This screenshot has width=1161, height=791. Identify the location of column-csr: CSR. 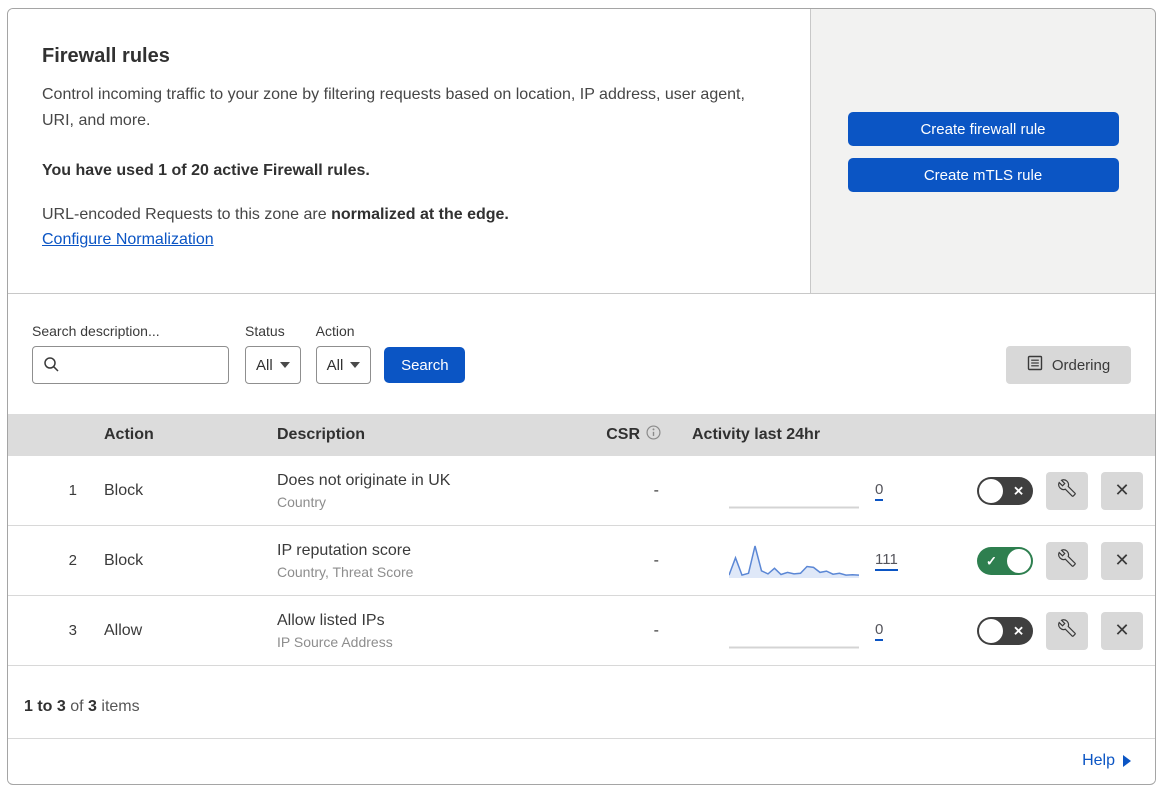
(634, 435).